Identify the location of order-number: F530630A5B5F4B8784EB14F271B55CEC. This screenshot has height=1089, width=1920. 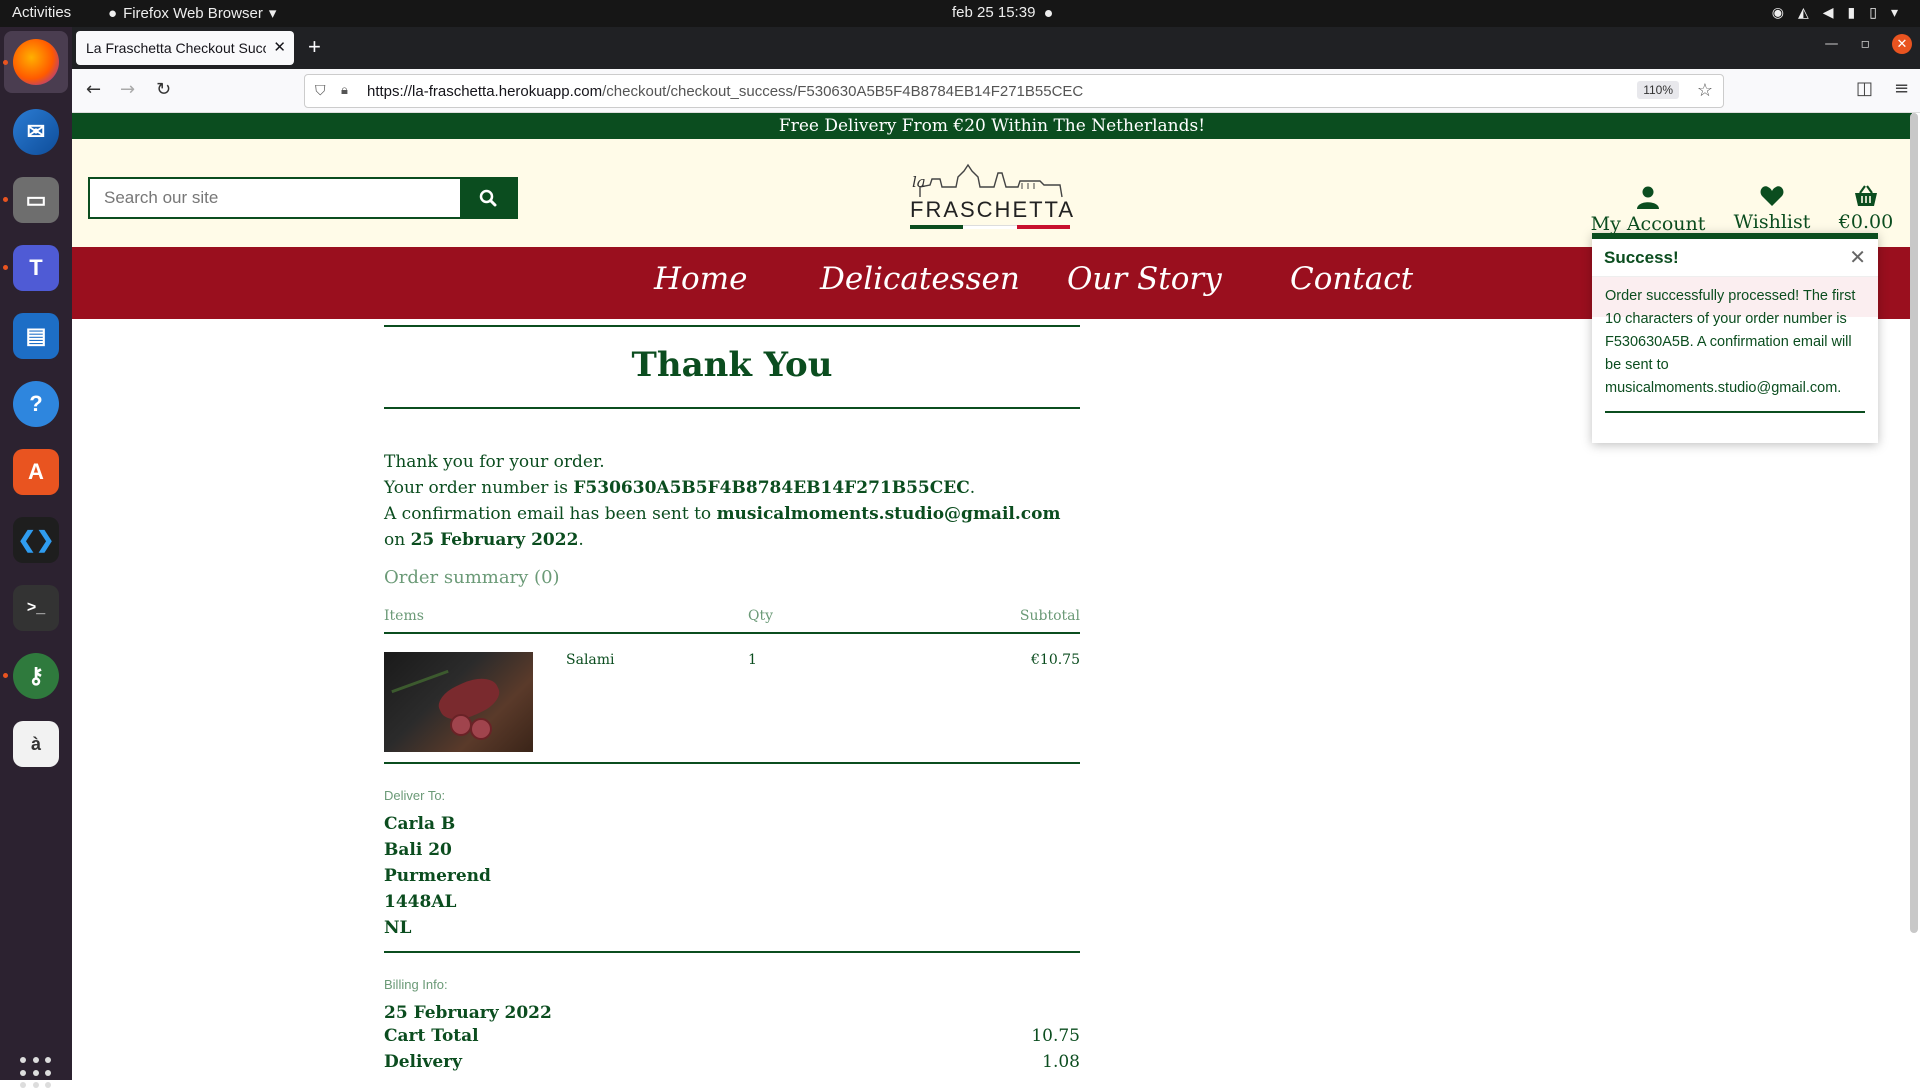
(771, 488).